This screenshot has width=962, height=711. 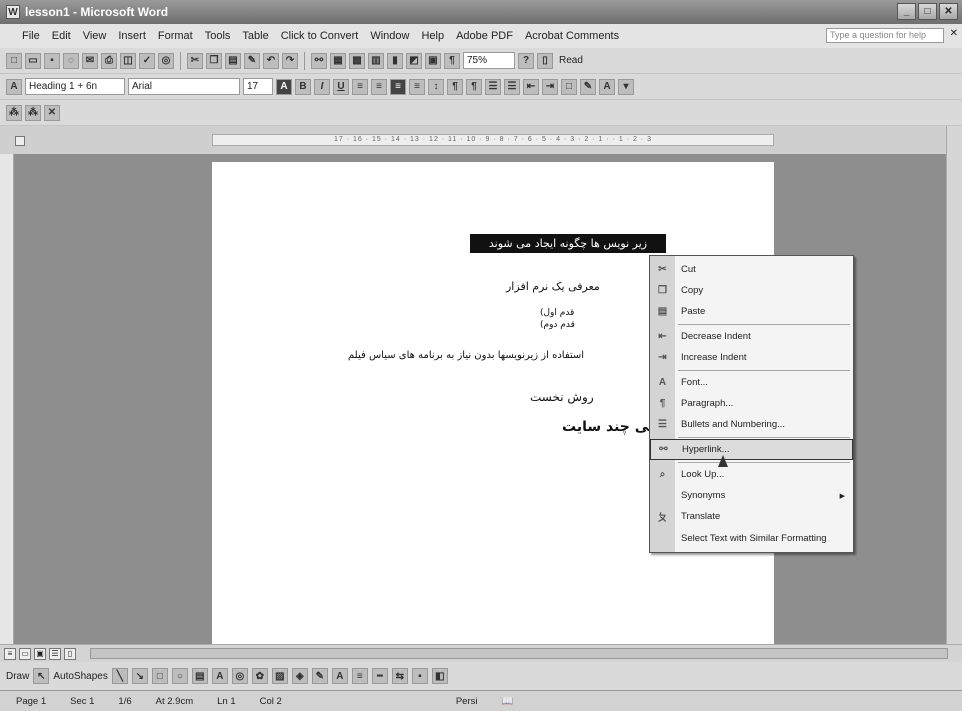 What do you see at coordinates (41, 676) in the screenshot?
I see `select-objects-icon: ↖` at bounding box center [41, 676].